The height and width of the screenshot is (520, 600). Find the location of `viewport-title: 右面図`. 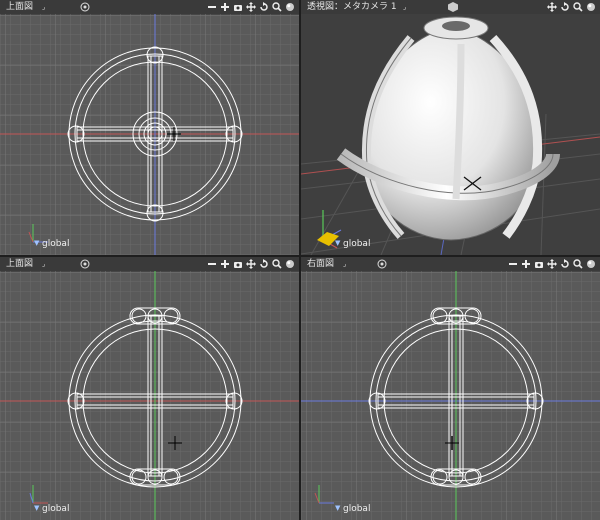

viewport-title: 右面図 is located at coordinates (321, 264).